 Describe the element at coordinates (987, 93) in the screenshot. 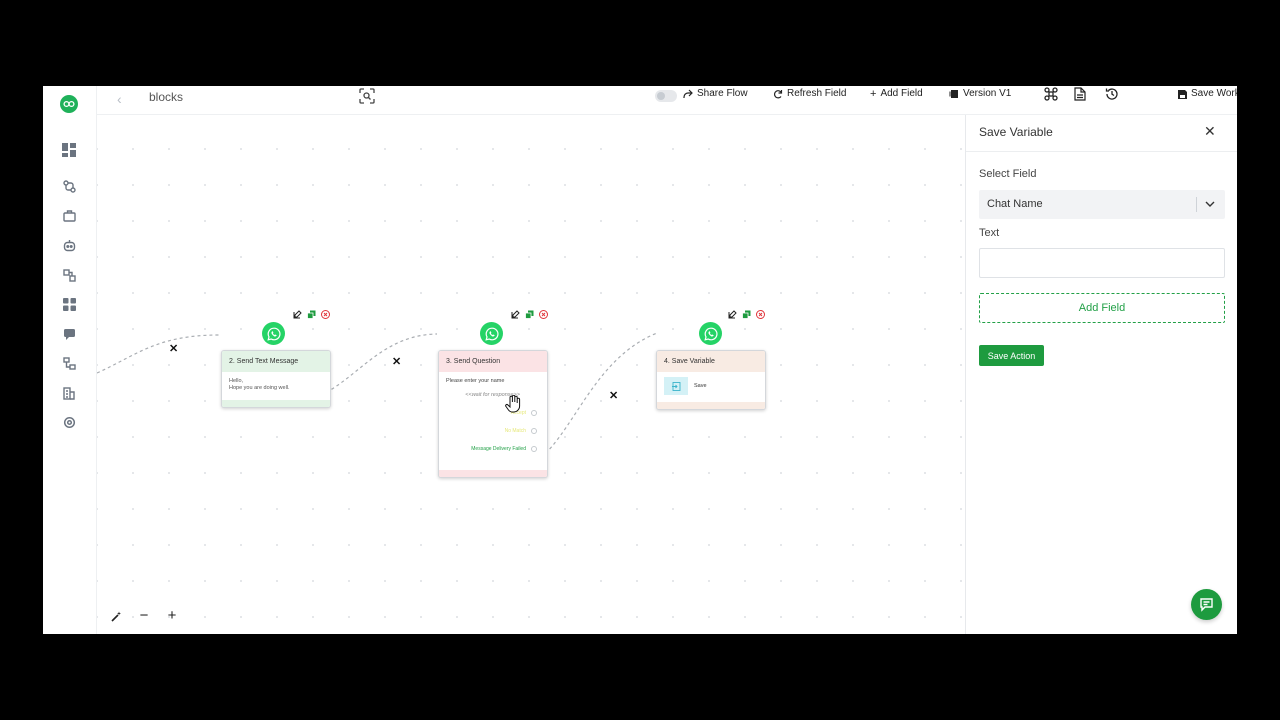

I see `version-label: Version V1` at that location.